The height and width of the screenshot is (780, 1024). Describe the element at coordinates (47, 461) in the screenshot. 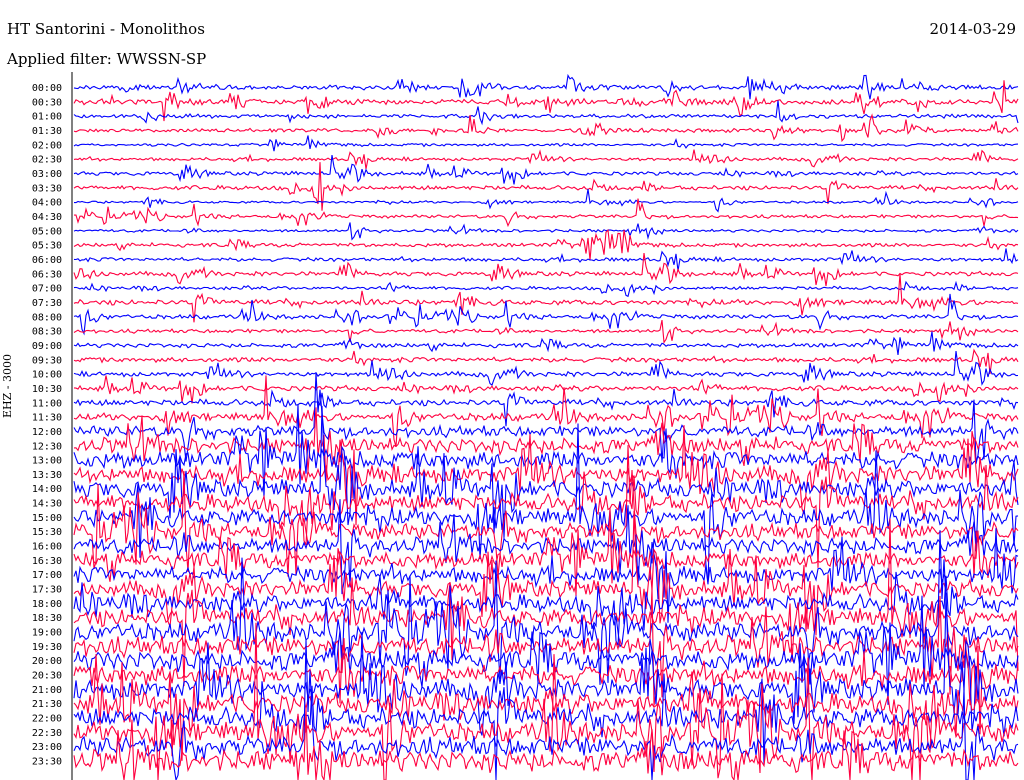

I see `time-tick-label: 13:00` at that location.